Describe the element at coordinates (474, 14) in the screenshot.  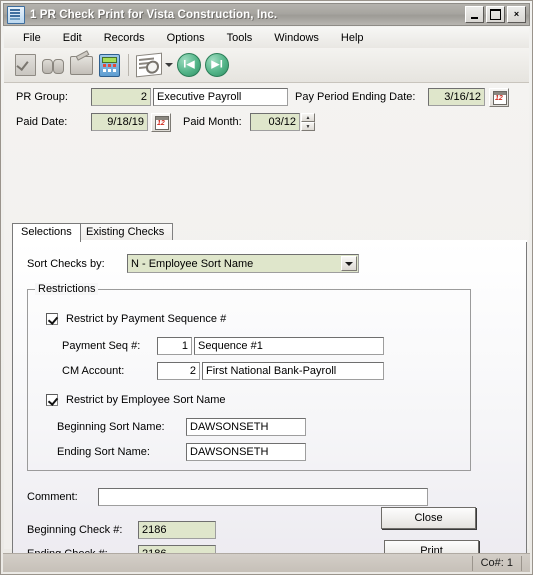
I see `minimize-button` at that location.